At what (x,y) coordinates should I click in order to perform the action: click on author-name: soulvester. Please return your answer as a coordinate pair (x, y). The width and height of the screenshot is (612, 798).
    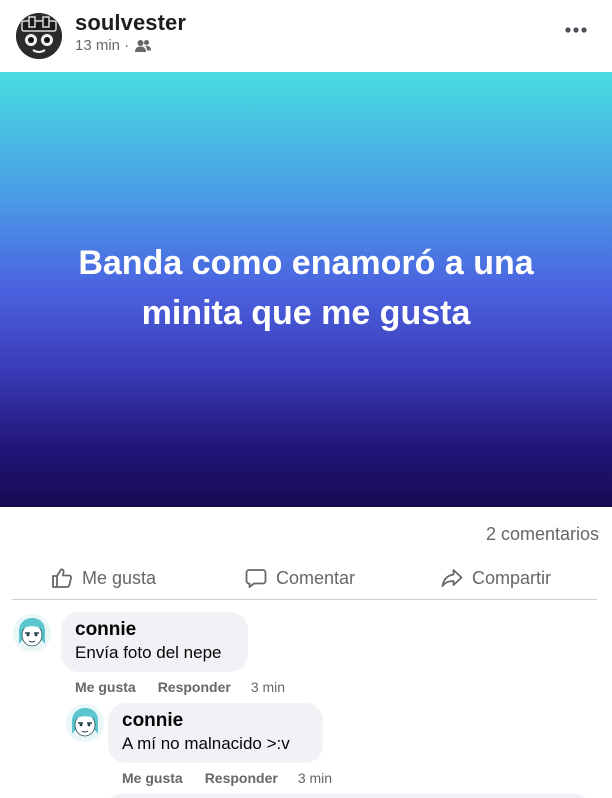
    Looking at the image, I should click on (130, 23).